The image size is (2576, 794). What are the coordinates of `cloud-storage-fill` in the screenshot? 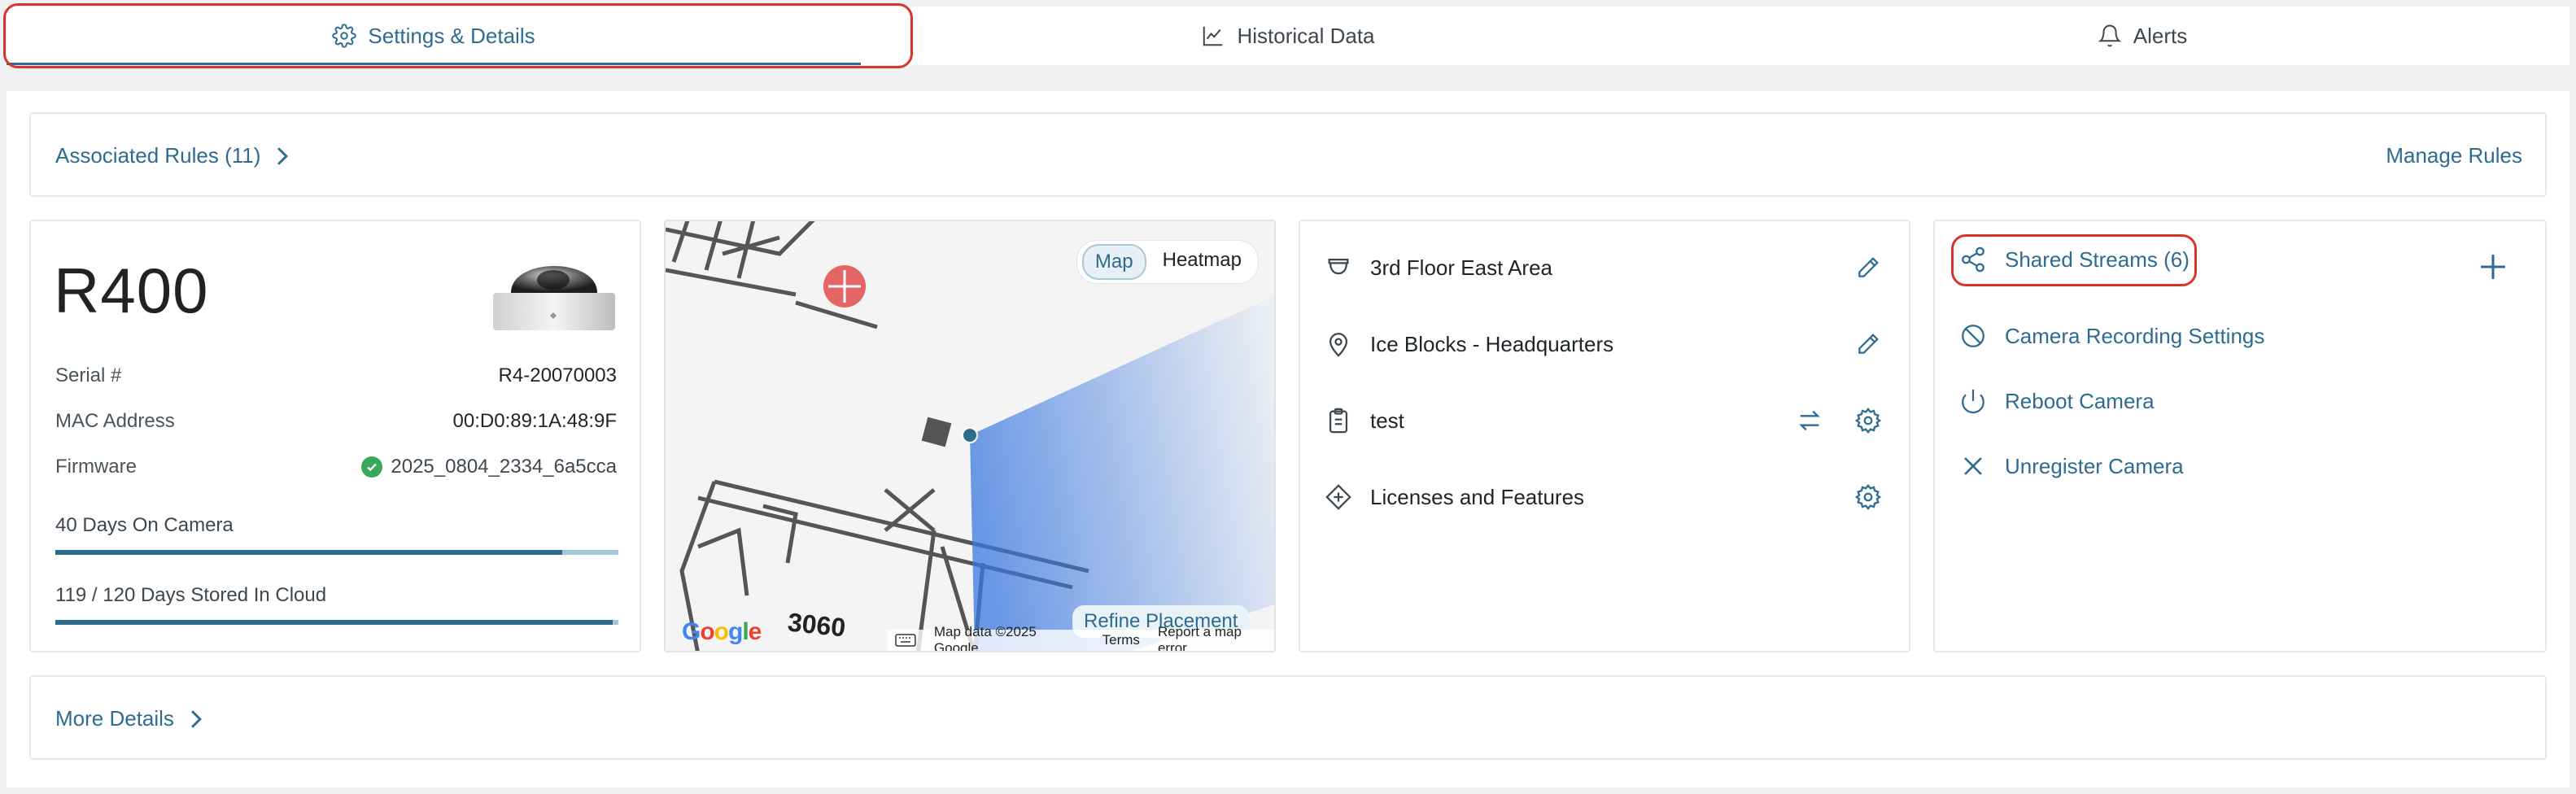 It's located at (334, 622).